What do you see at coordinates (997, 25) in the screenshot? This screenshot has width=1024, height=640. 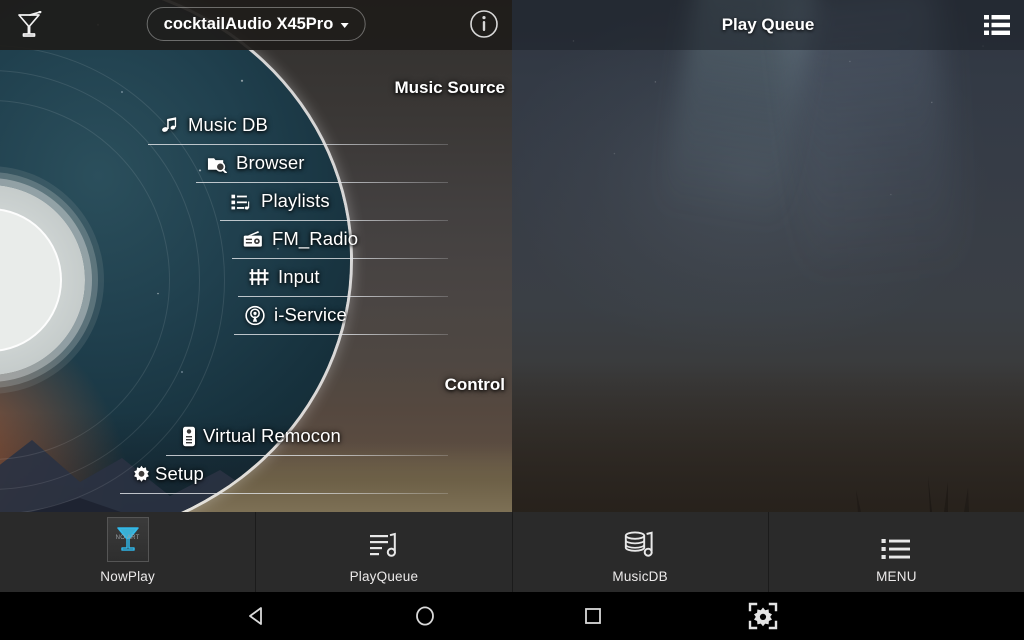 I see `list-menu-icon` at bounding box center [997, 25].